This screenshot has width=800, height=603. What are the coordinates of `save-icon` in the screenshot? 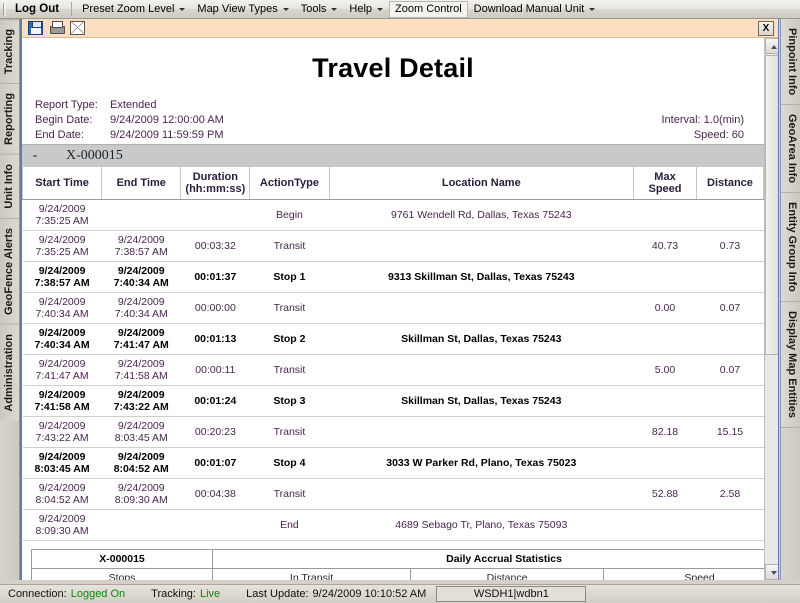 It's located at (35, 28).